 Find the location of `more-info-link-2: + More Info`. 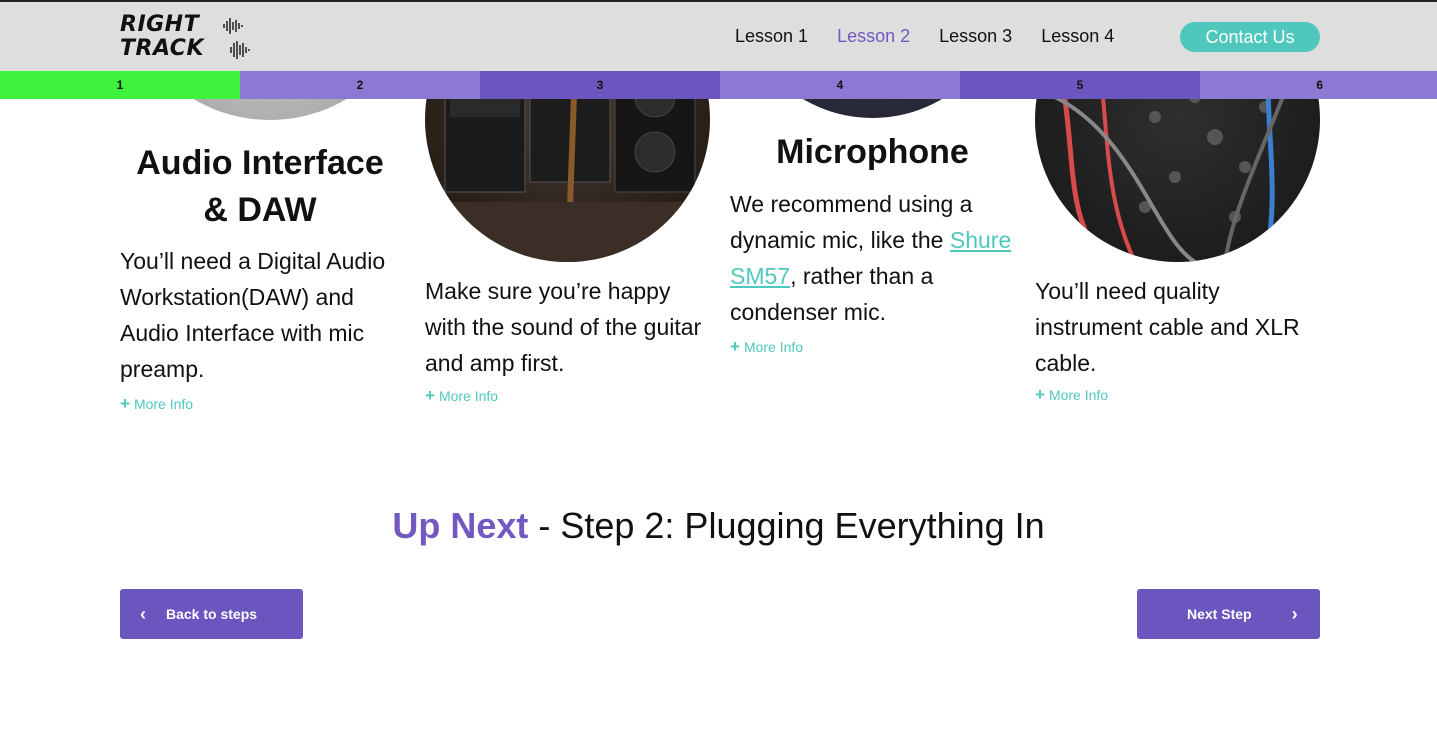

more-info-link-2: + More Info is located at coordinates (462, 395).